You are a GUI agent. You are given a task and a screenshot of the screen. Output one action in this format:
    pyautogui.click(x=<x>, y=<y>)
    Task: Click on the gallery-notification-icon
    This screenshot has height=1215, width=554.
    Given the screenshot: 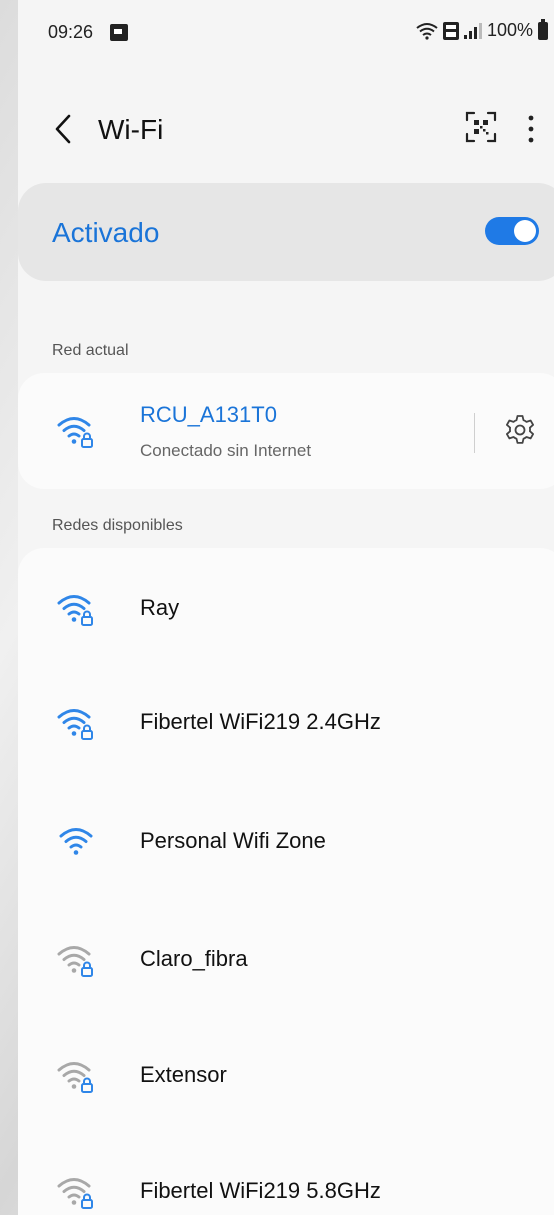 What is the action you would take?
    pyautogui.click(x=119, y=32)
    